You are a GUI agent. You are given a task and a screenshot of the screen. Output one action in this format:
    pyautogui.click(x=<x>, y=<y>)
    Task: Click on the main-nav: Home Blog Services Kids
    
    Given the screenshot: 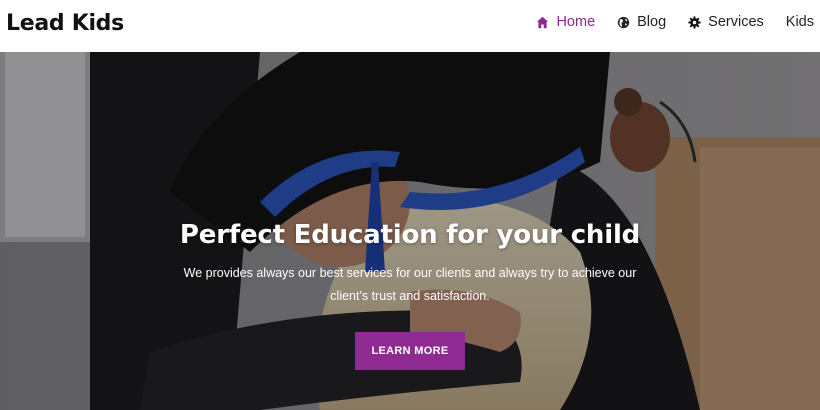 What is the action you would take?
    pyautogui.click(x=675, y=22)
    